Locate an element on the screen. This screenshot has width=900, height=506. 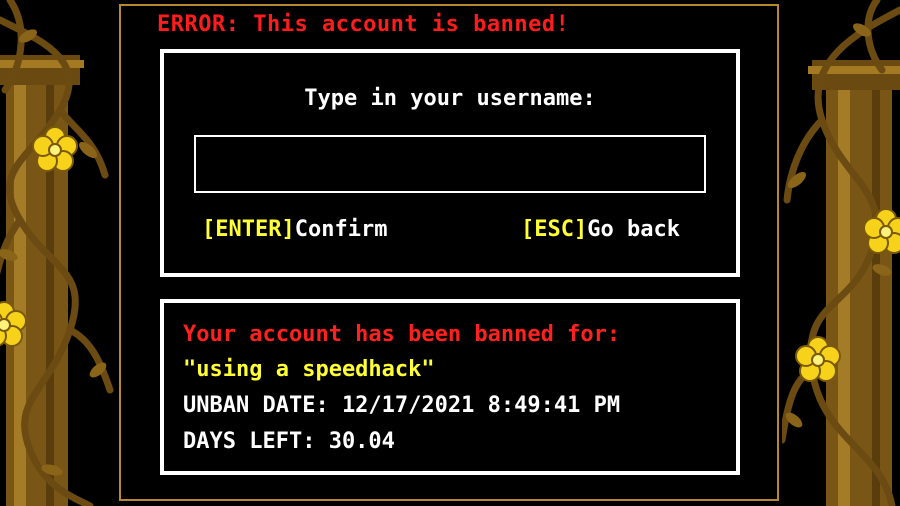
confirm-button: [ENTER]Confirm is located at coordinates (294, 229).